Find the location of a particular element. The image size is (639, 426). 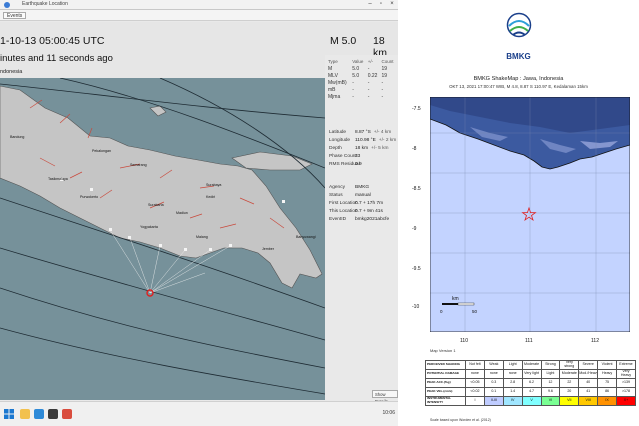

place-label: Kediri is located at coordinates (210, 197).